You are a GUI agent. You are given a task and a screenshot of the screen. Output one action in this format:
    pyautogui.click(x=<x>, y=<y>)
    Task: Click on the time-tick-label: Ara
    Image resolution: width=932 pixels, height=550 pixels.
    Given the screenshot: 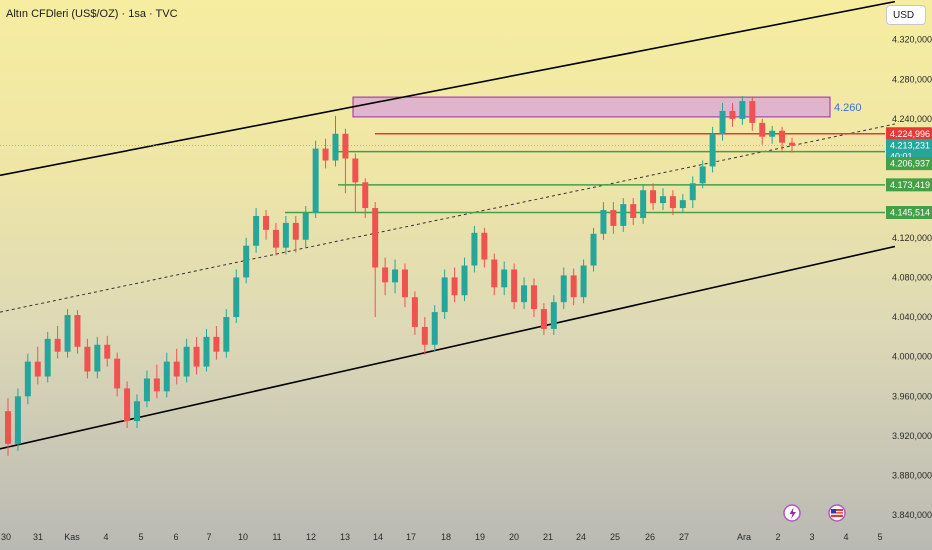 What is the action you would take?
    pyautogui.click(x=744, y=537)
    